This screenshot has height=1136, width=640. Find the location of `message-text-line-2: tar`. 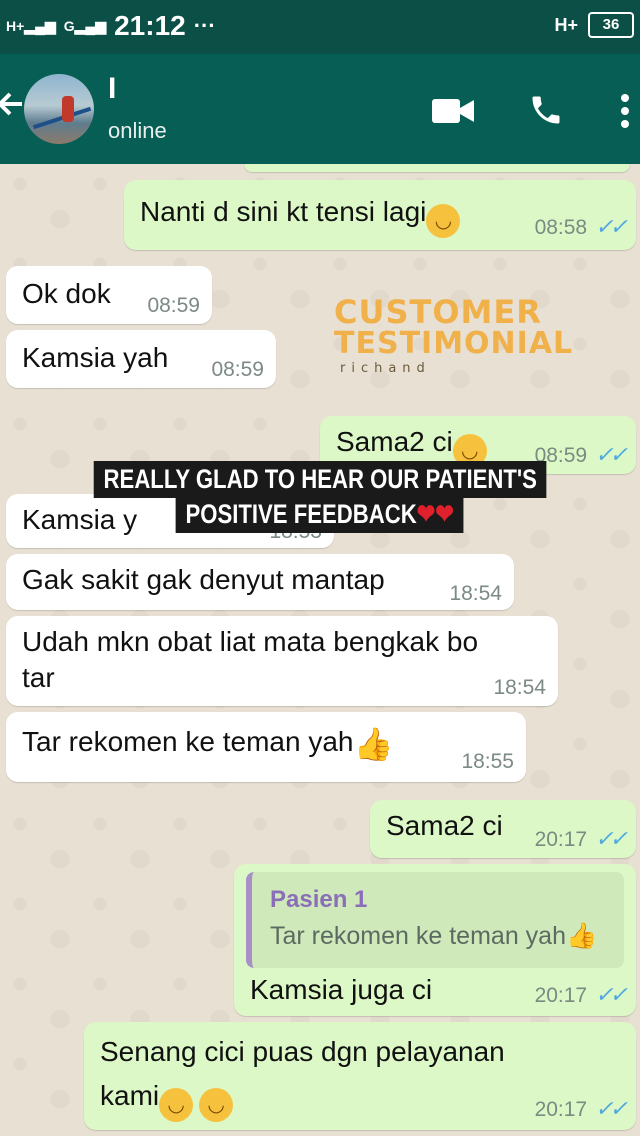

message-text-line-2: tar is located at coordinates (38, 677).